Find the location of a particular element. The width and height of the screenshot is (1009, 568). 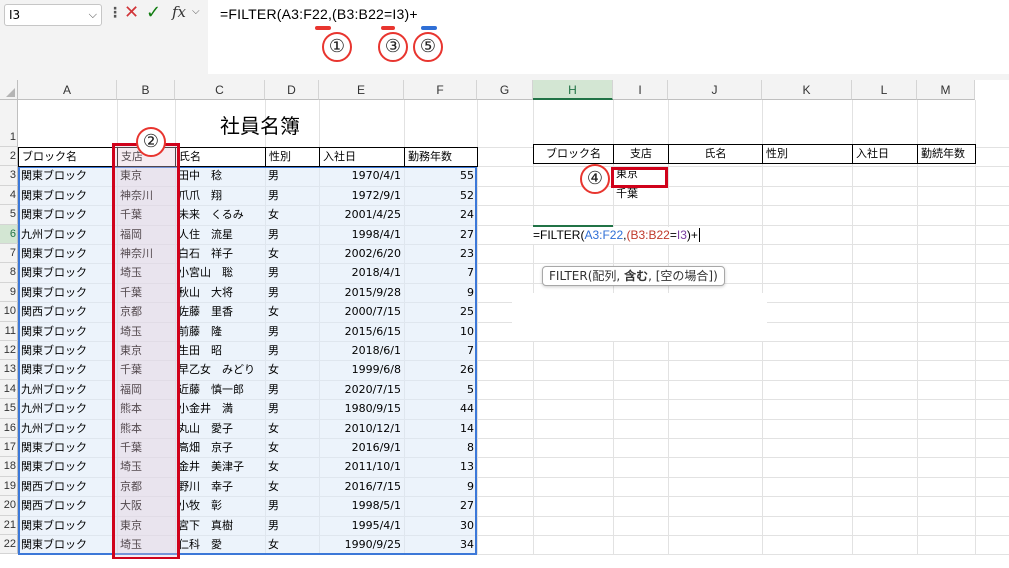

table-cell: 1990/9/25 is located at coordinates (361, 544).